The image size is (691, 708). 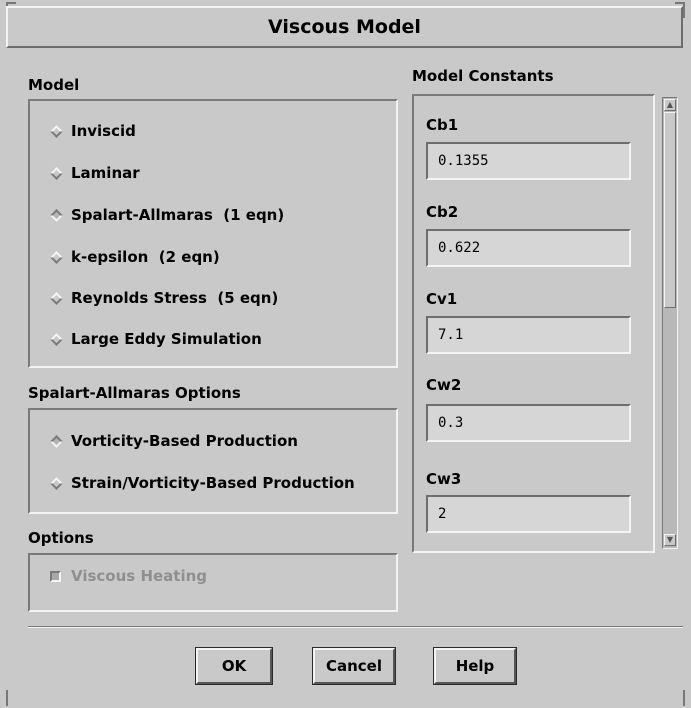 I want to click on constant-input-cv1: 7.1, so click(x=528, y=335).